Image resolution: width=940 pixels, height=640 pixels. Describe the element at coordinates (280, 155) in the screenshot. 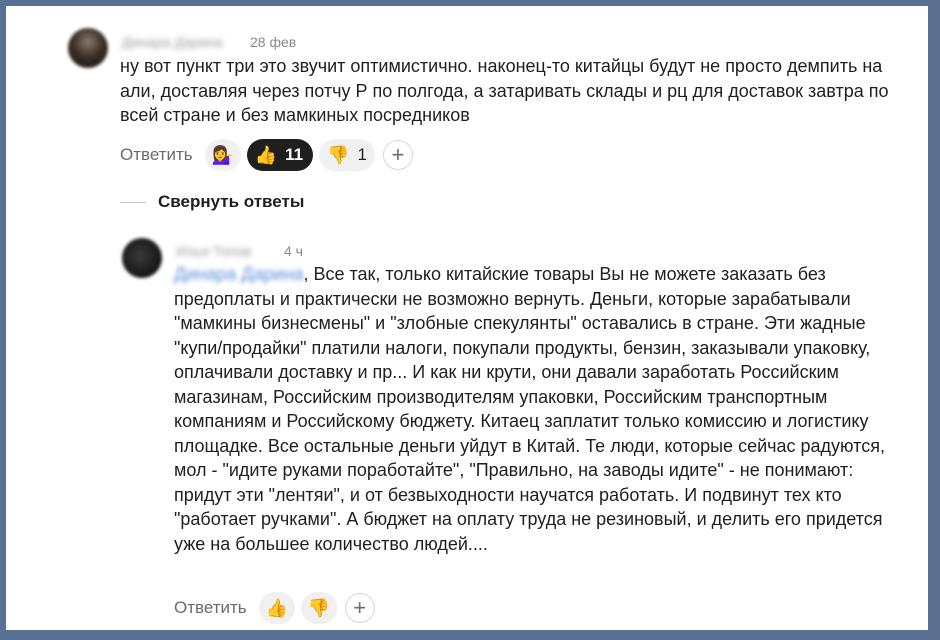

I see `like-button: 👍 11` at that location.